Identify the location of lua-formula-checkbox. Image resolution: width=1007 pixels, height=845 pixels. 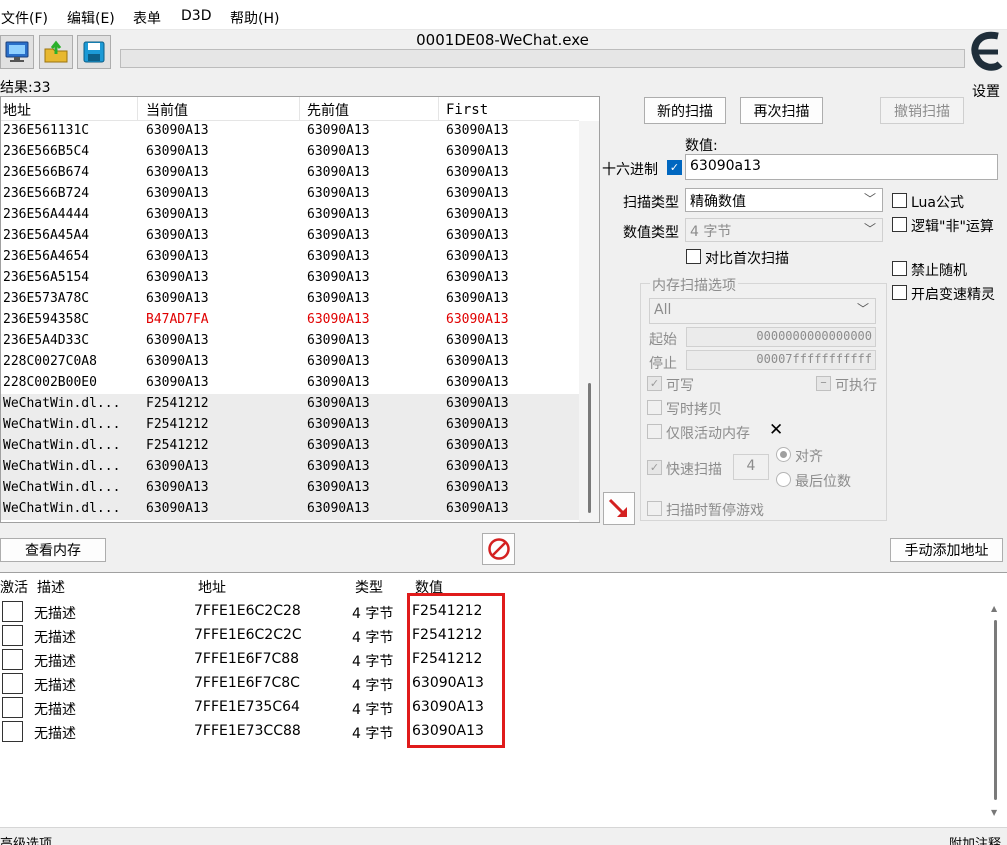
(899, 200).